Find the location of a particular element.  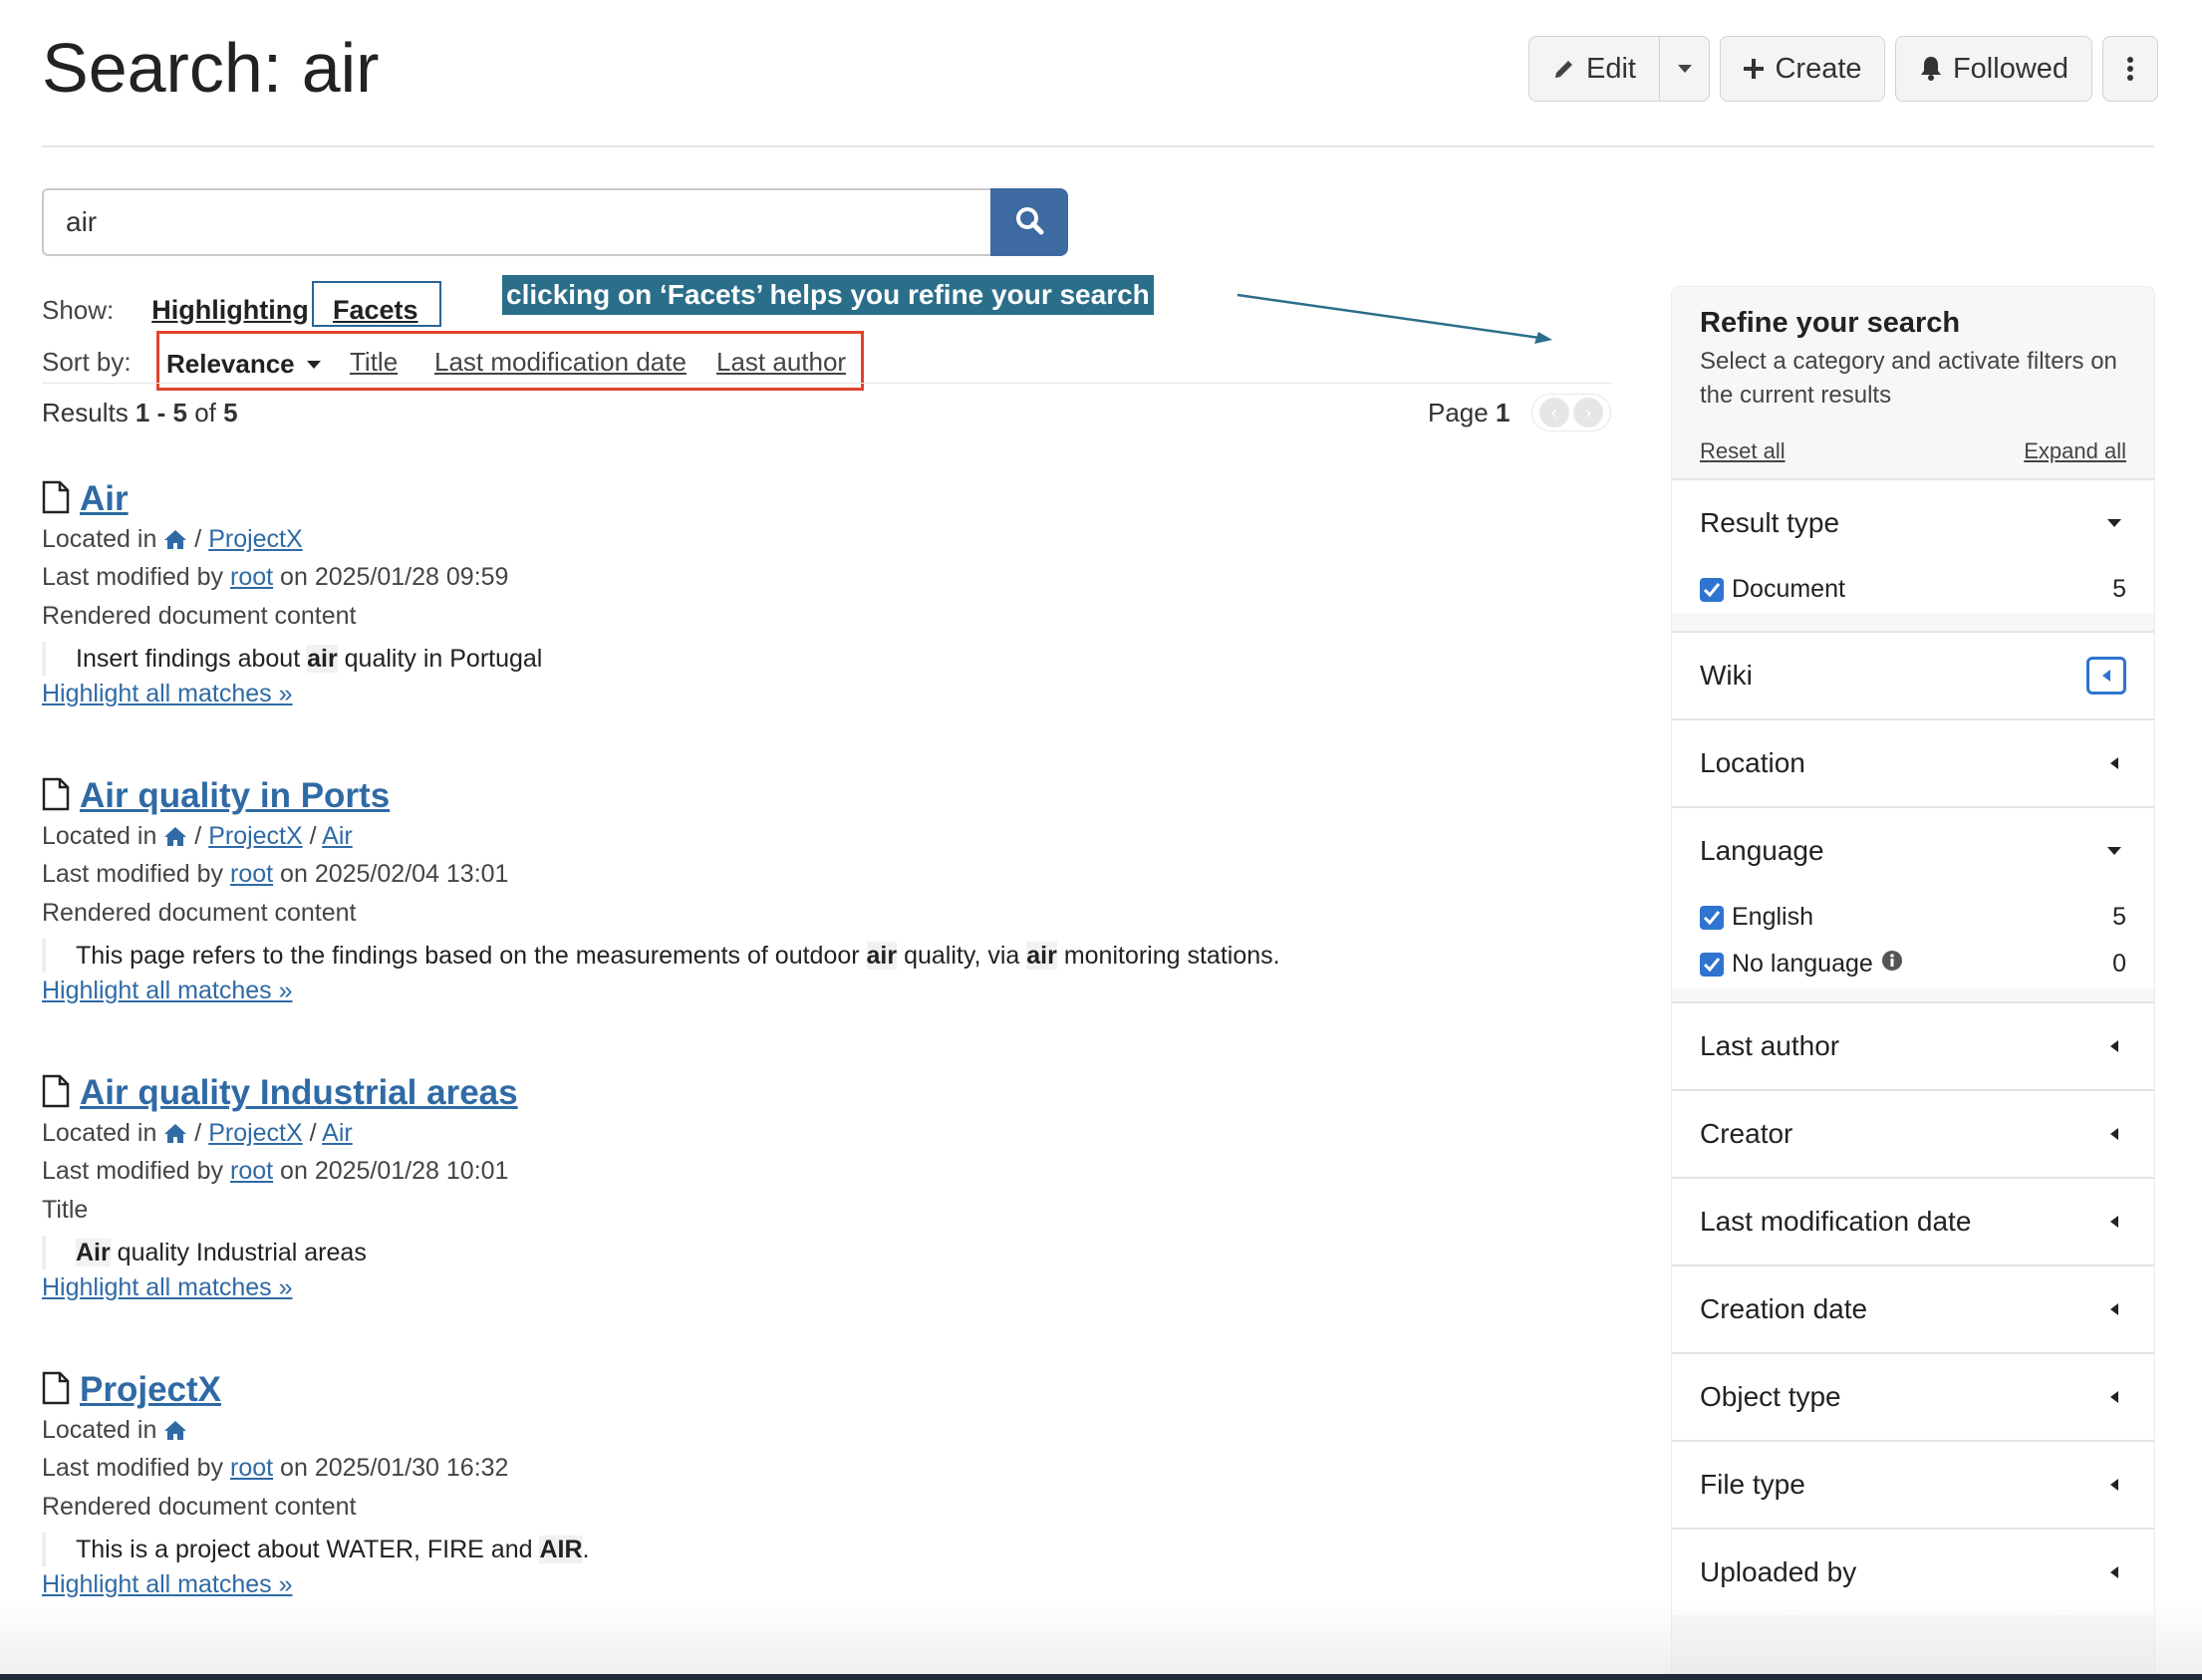

facet-header: Language is located at coordinates (1913, 851).